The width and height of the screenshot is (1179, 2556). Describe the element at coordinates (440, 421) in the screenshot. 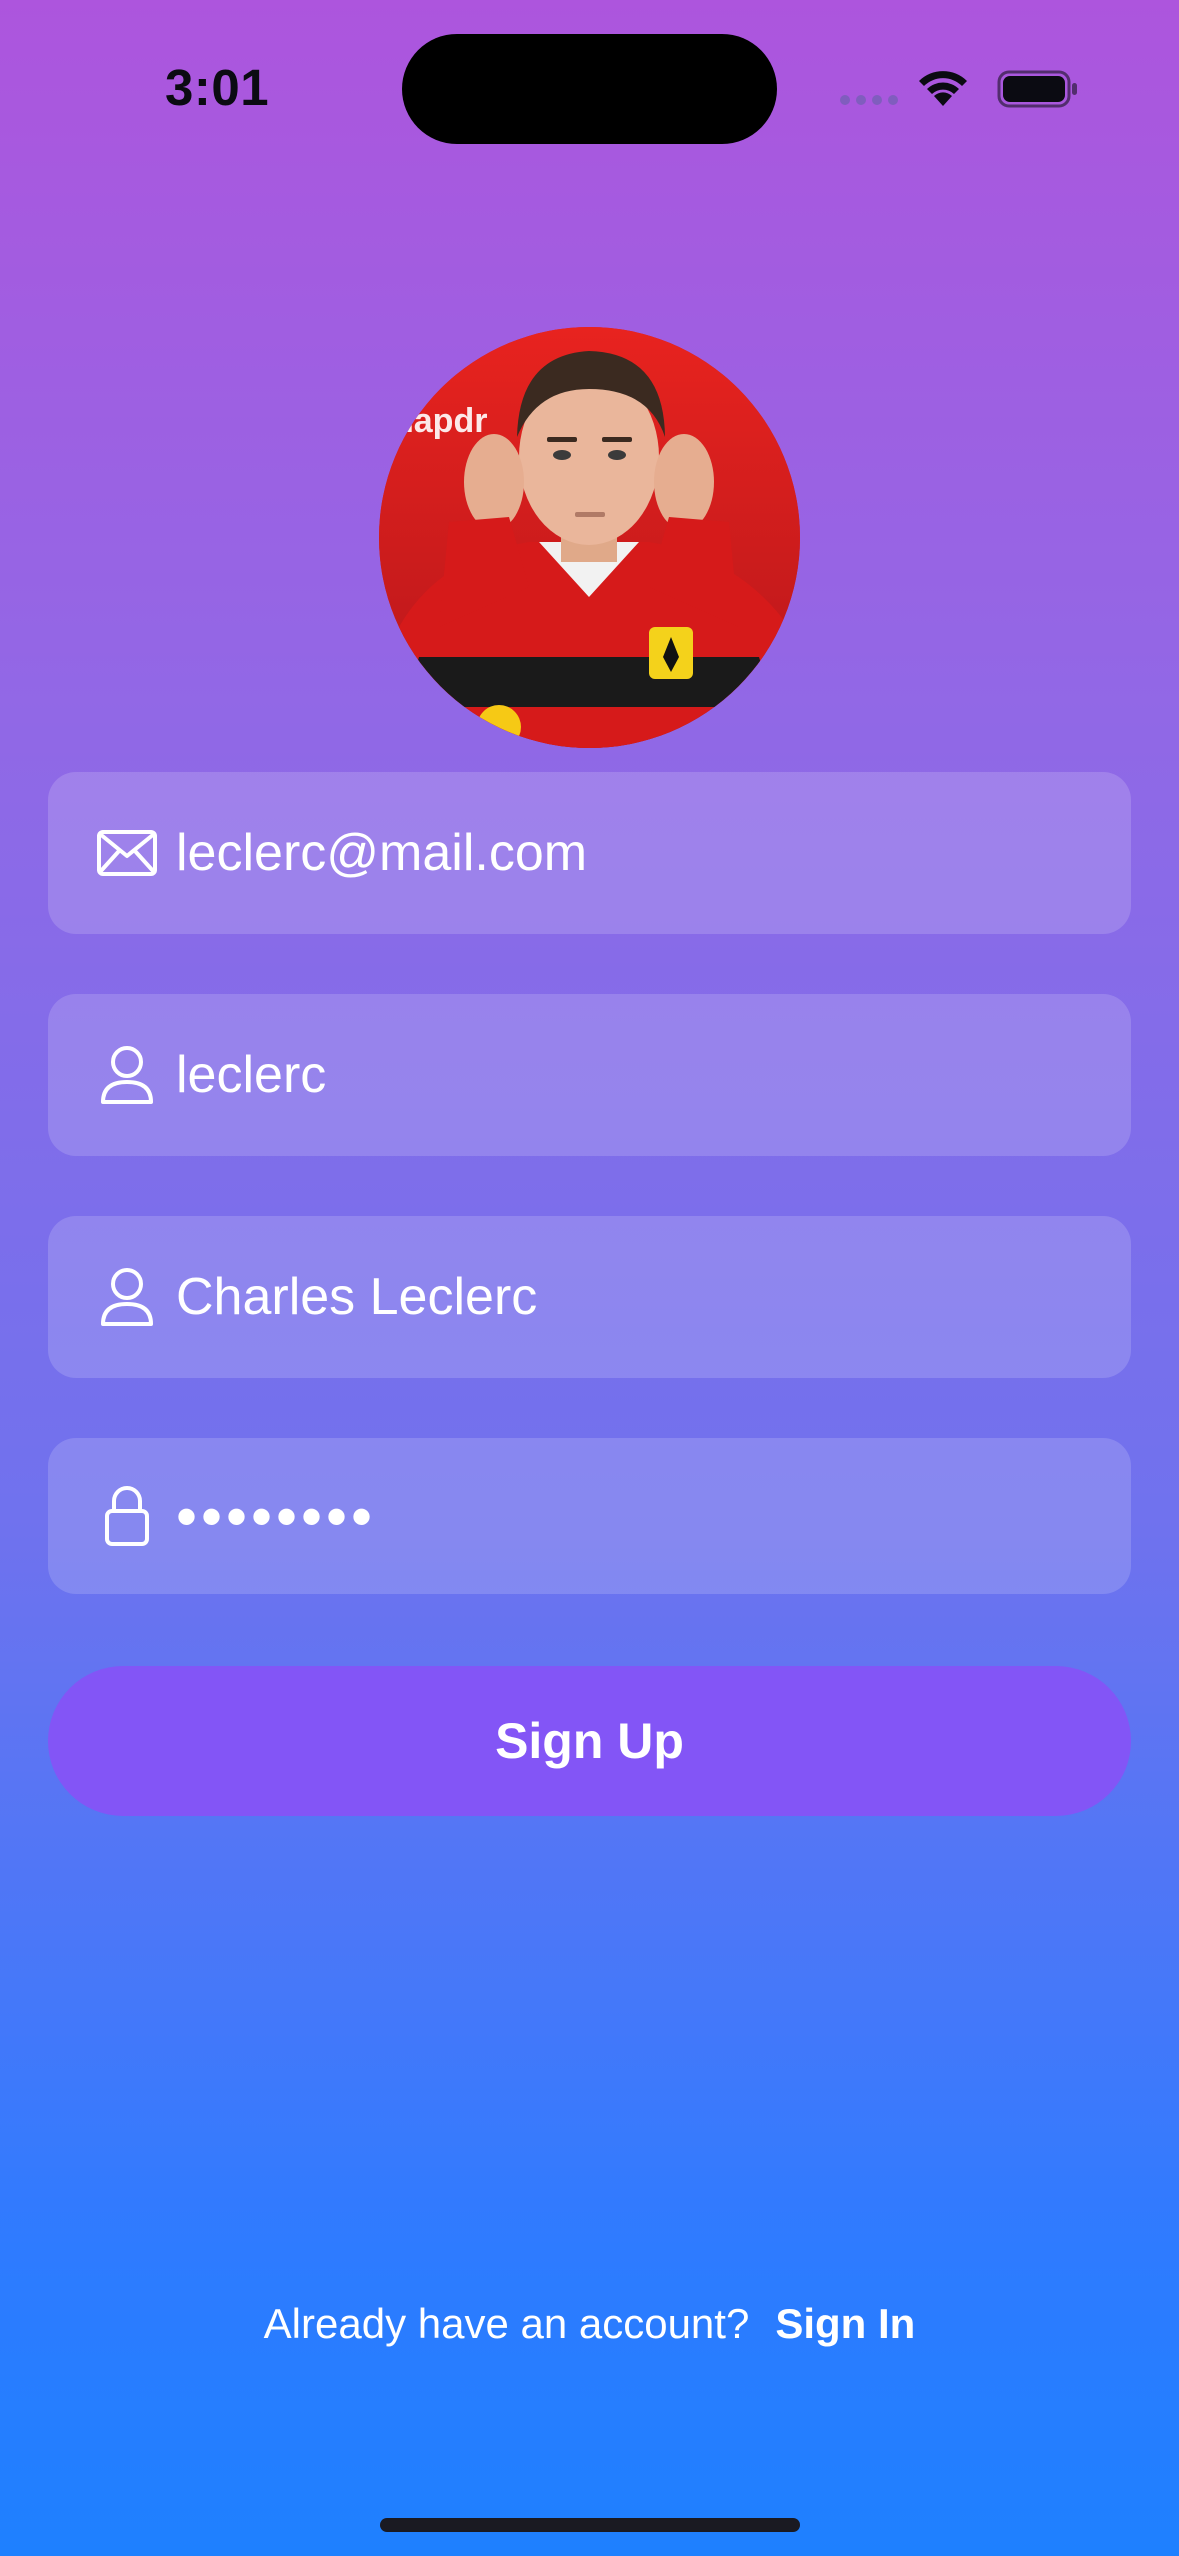

I see `svg-text: napdr` at that location.